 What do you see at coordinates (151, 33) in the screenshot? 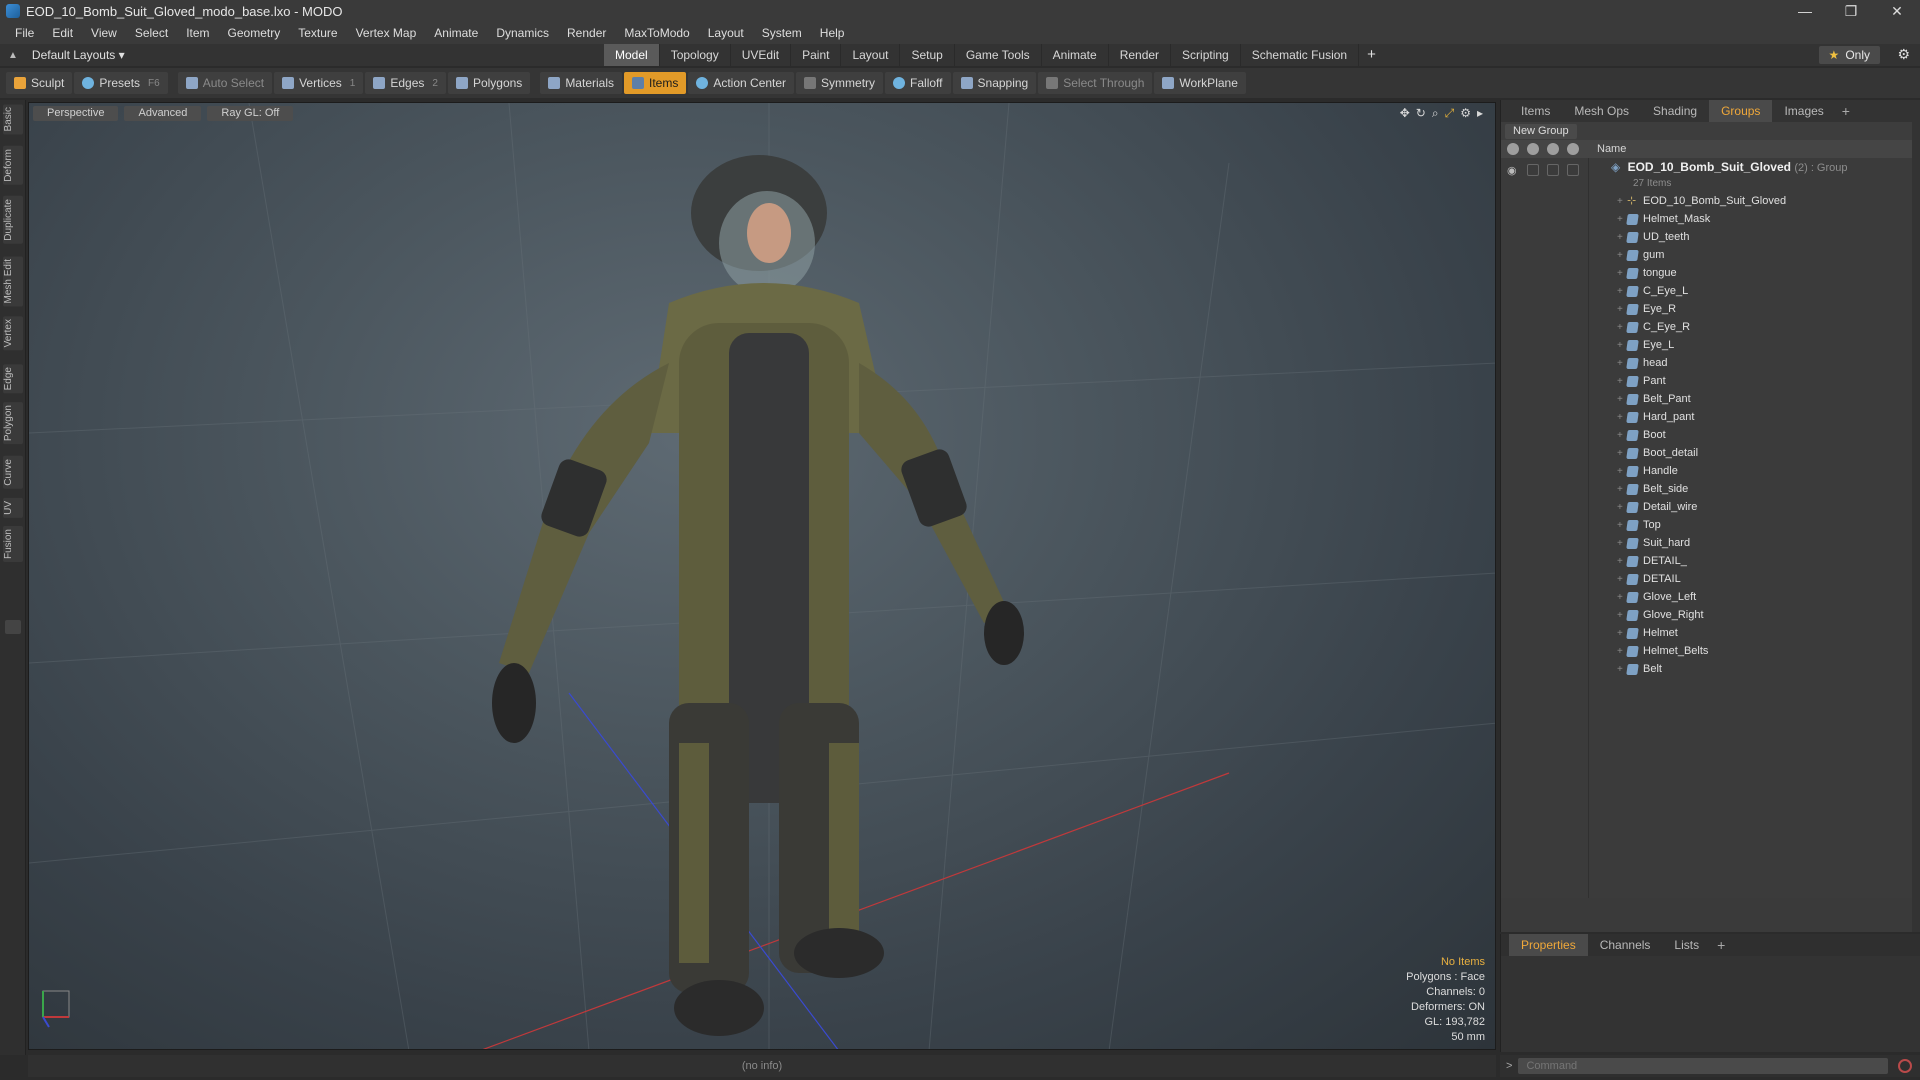
I see `menu-select: Select` at bounding box center [151, 33].